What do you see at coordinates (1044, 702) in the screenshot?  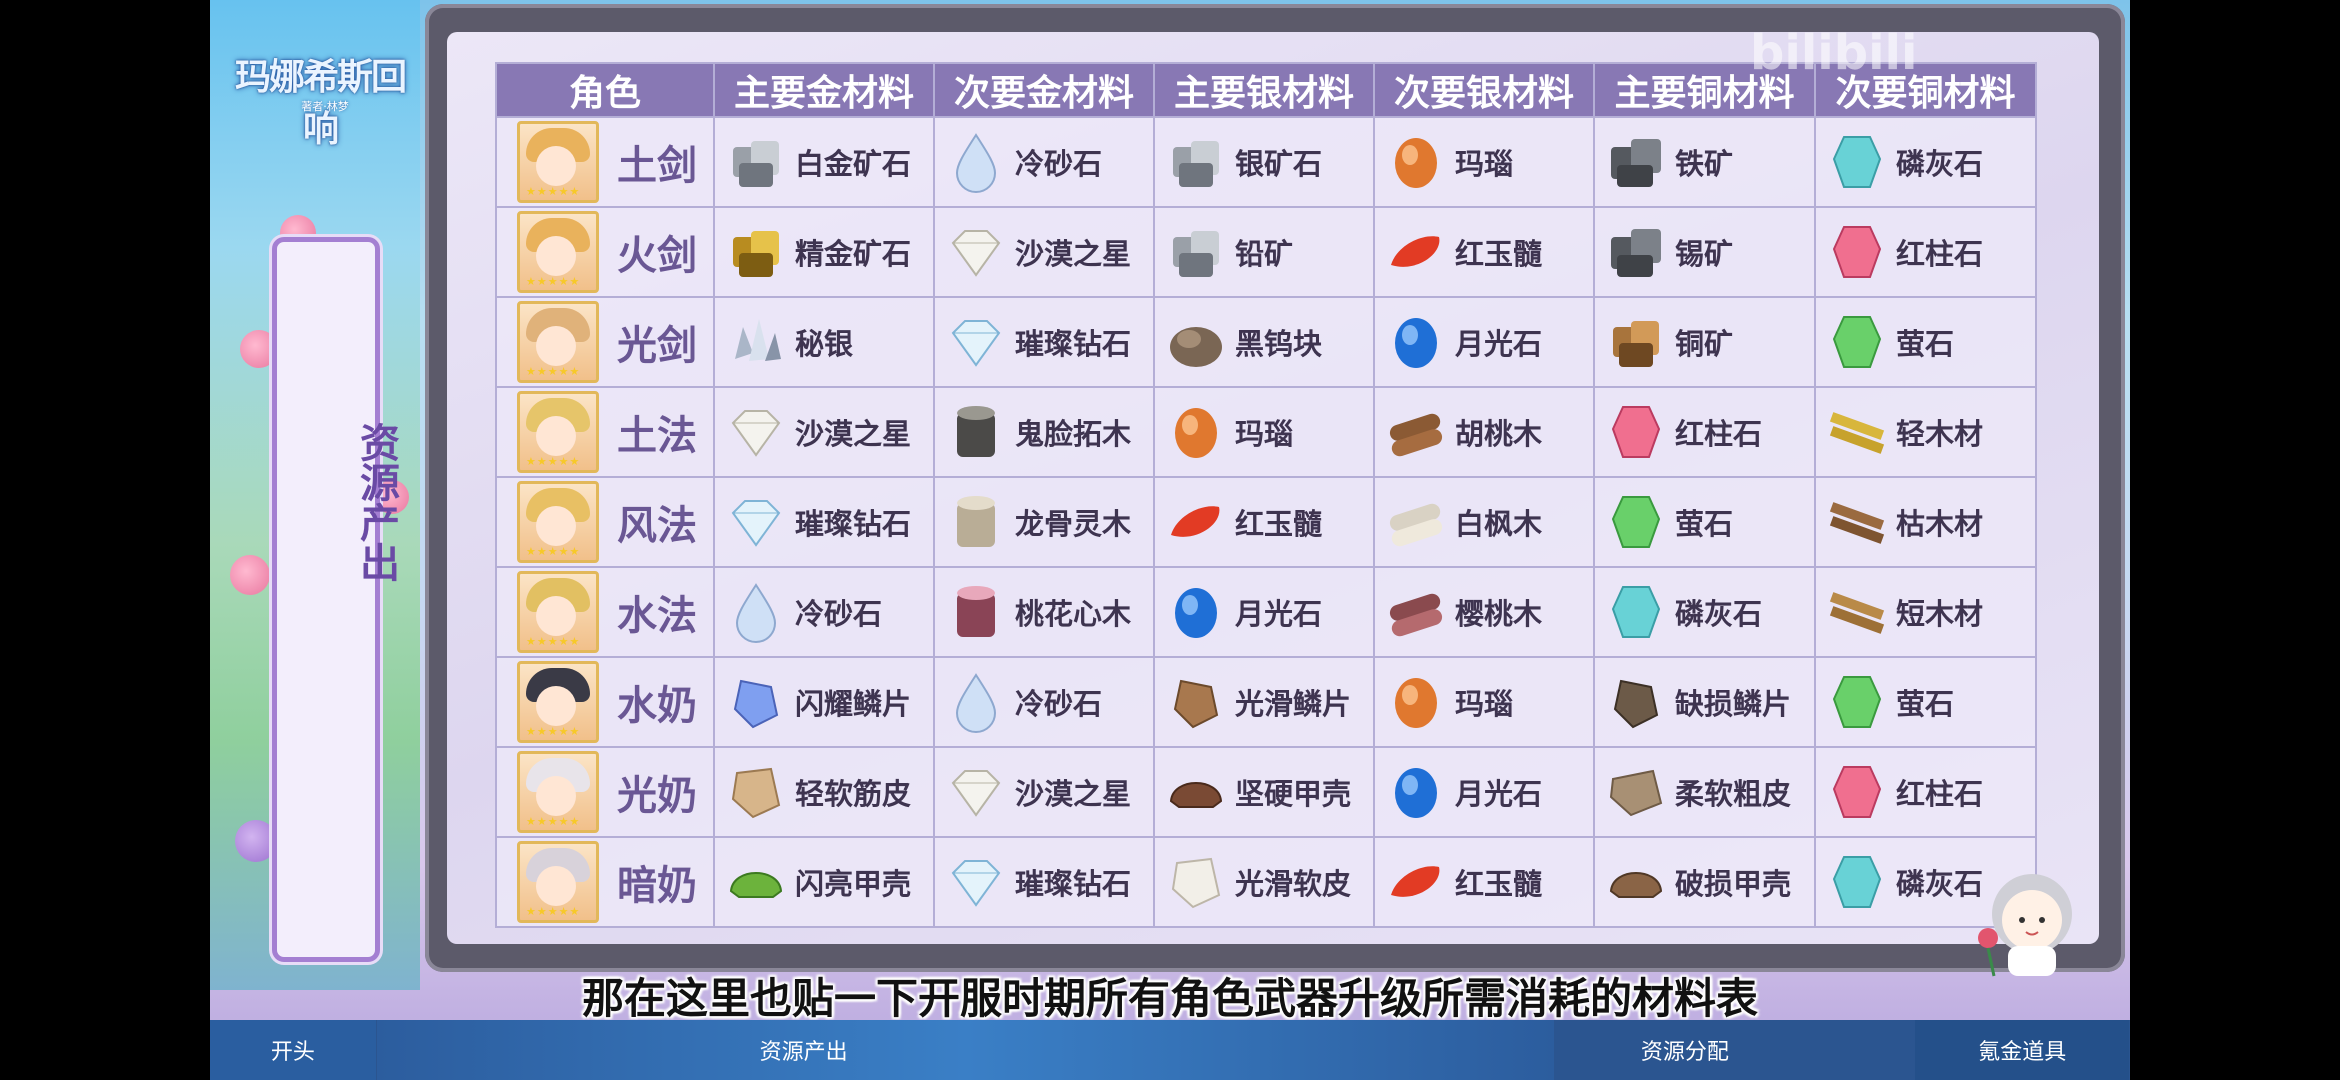 I see `material-cell: 冷砂石` at bounding box center [1044, 702].